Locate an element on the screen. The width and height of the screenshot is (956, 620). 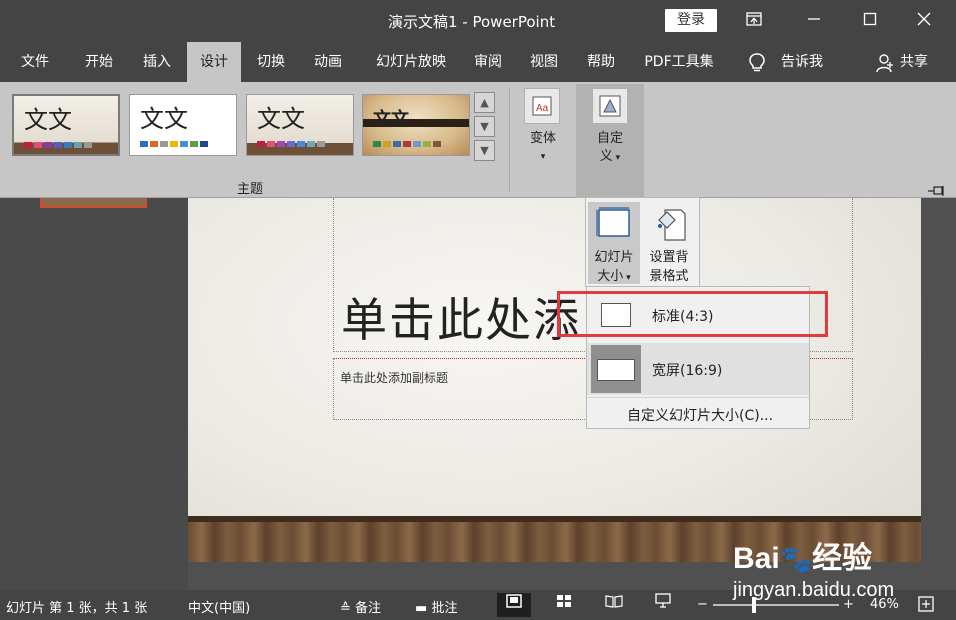
comments-label: 批注 is located at coordinates (444, 608).